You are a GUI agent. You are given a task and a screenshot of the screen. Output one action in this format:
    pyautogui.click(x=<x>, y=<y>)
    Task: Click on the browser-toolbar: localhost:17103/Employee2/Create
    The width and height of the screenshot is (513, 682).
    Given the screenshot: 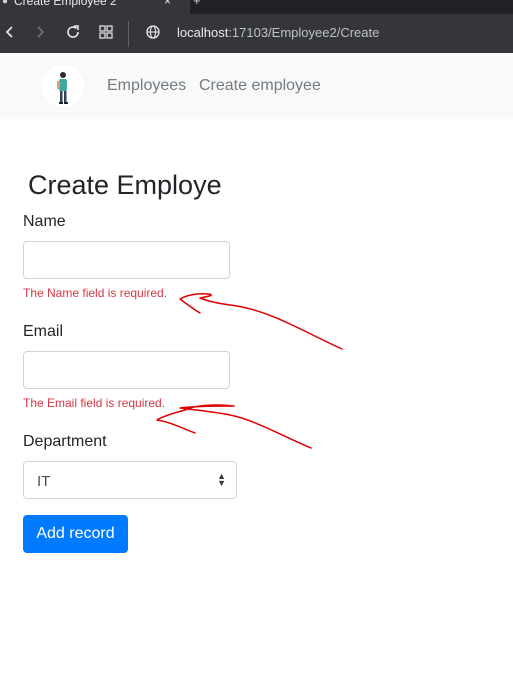 What is the action you would take?
    pyautogui.click(x=256, y=33)
    